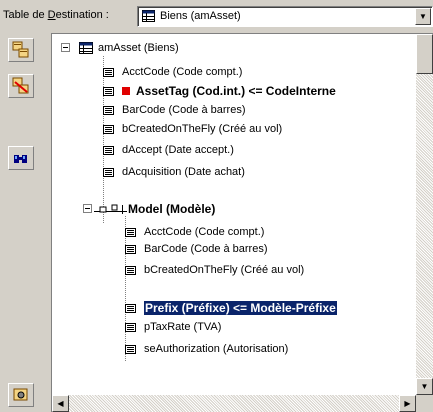 The image size is (433, 412). I want to click on settings-icon, so click(20, 394).